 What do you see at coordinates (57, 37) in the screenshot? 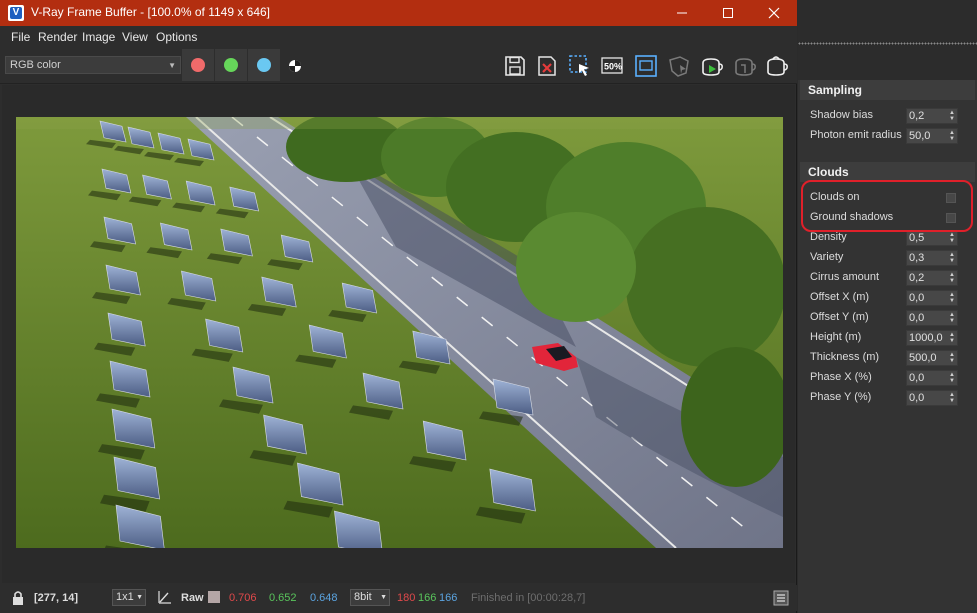
I see `menu-render: Render` at bounding box center [57, 37].